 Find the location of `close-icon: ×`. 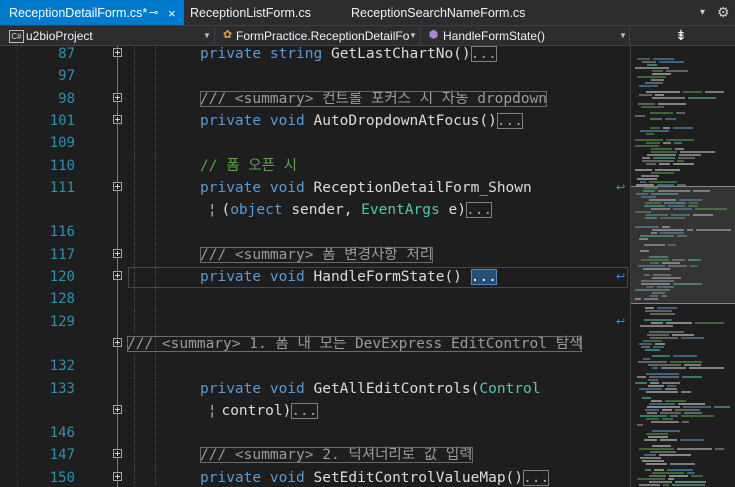

close-icon: × is located at coordinates (172, 13).